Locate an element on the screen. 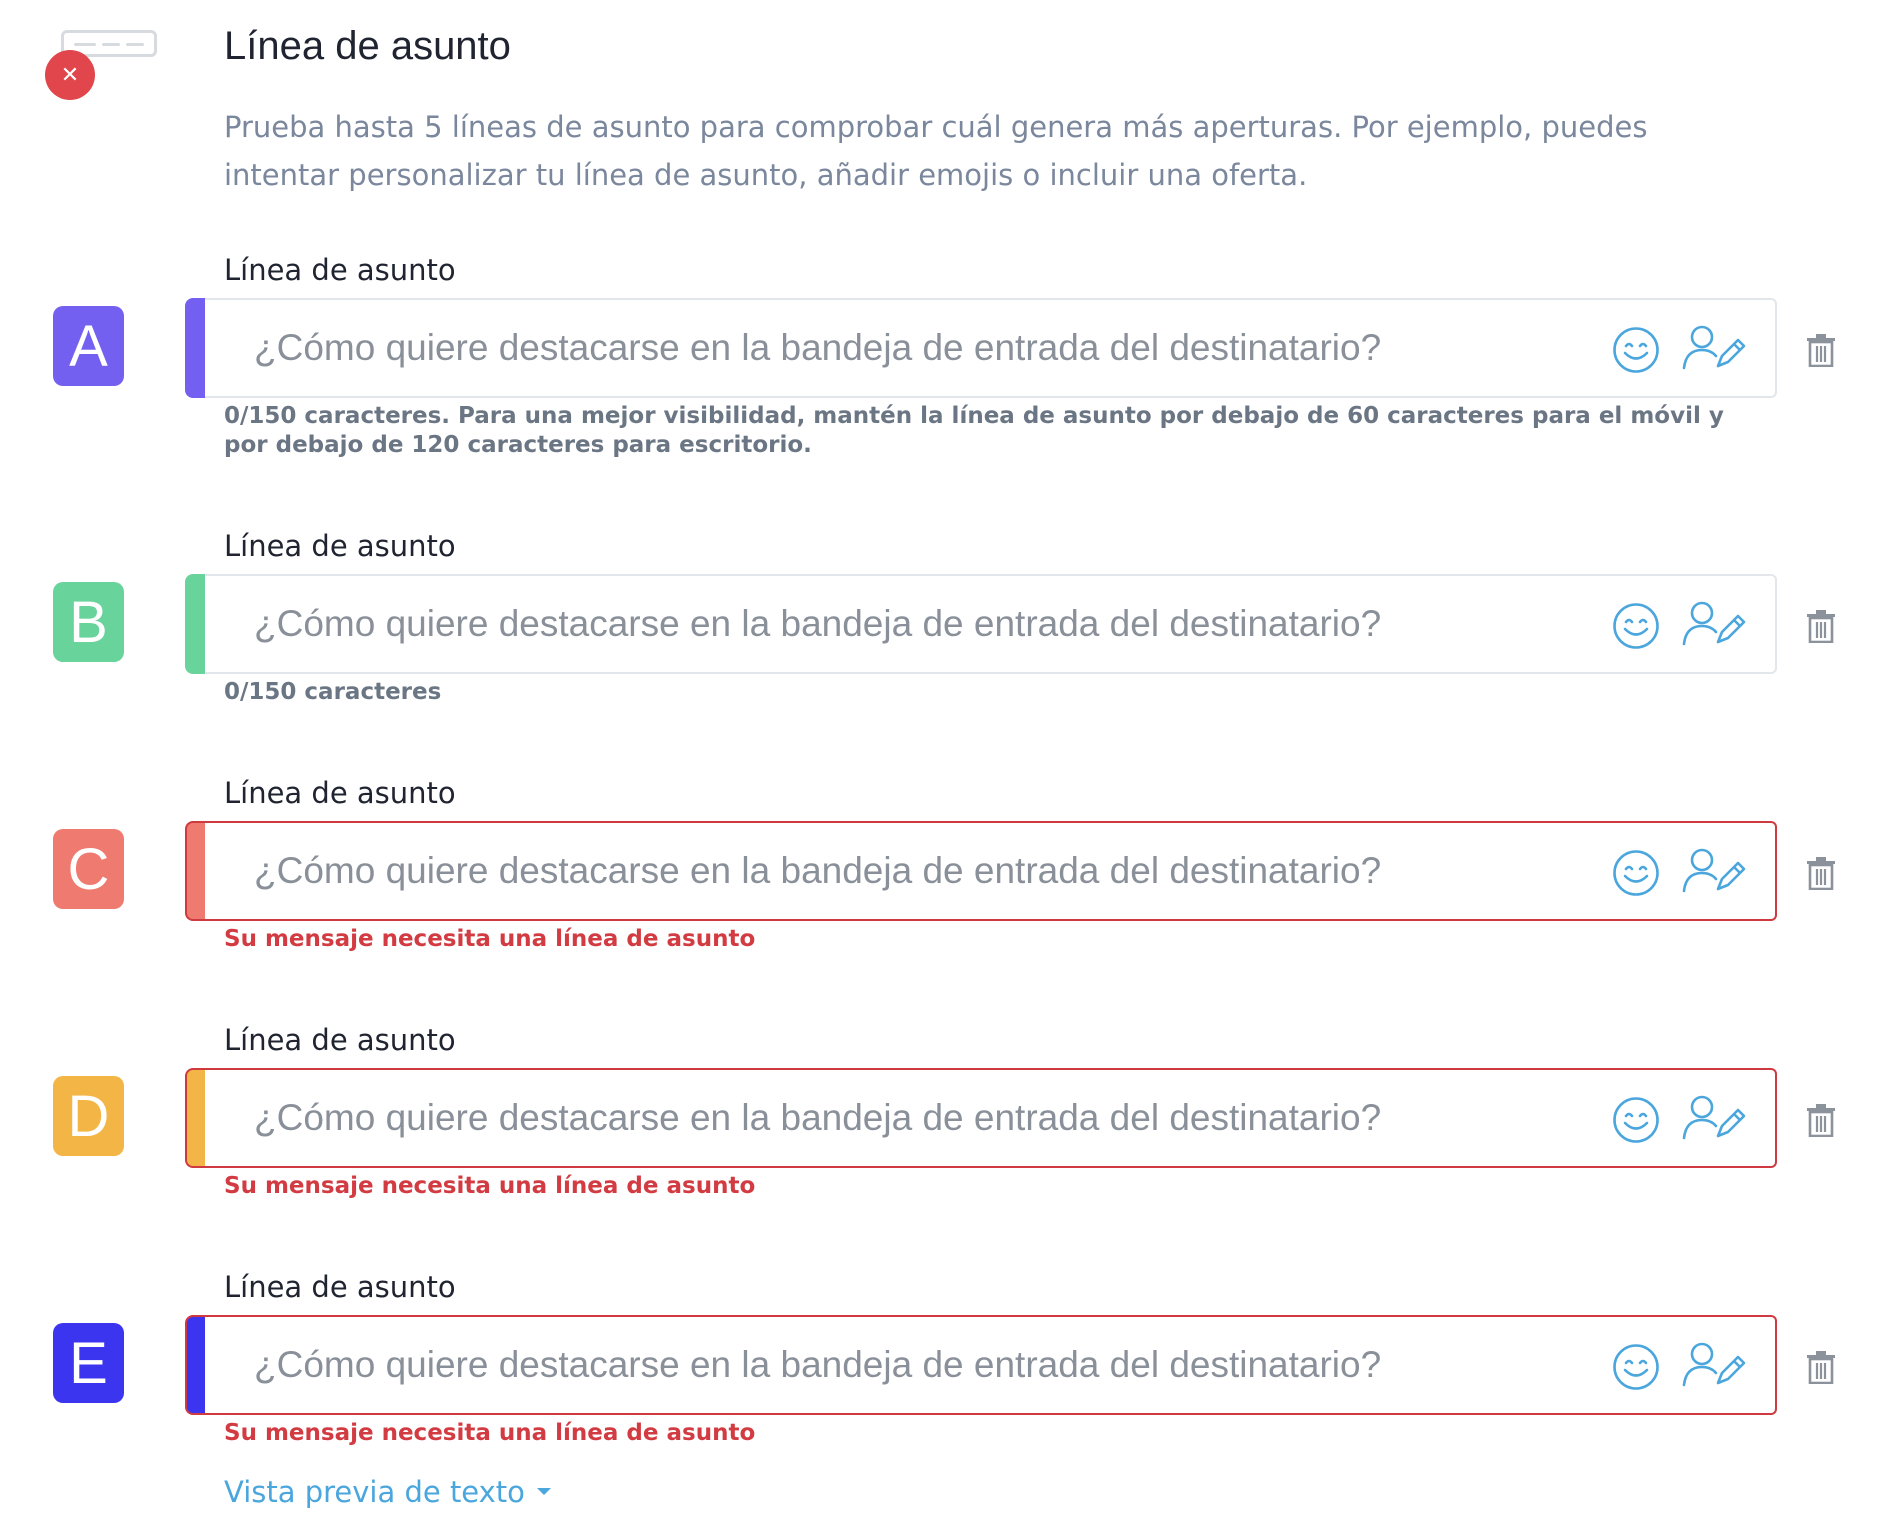 The width and height of the screenshot is (1884, 1520). subject-line-input-e is located at coordinates (895, 1365).